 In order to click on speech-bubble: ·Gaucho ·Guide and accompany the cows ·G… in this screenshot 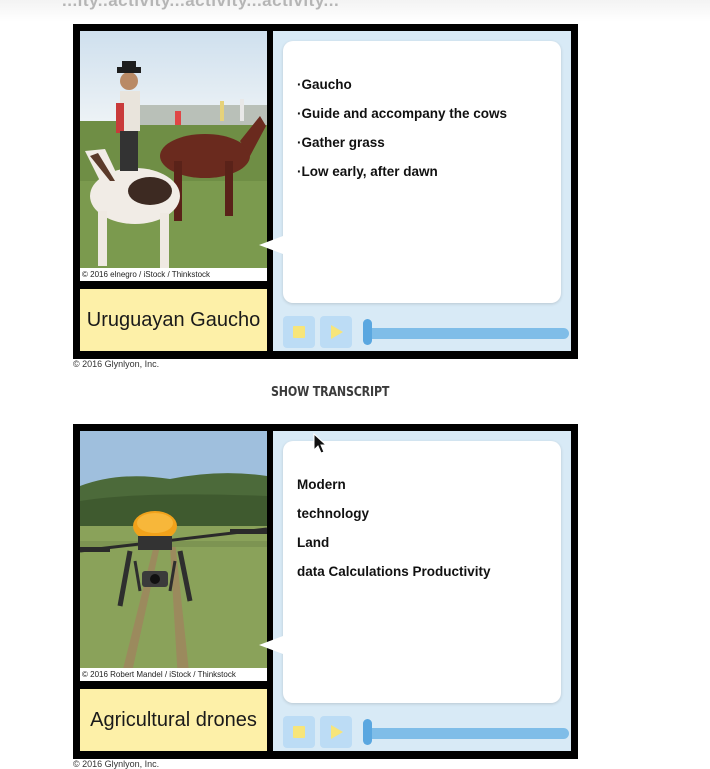, I will do `click(410, 172)`.